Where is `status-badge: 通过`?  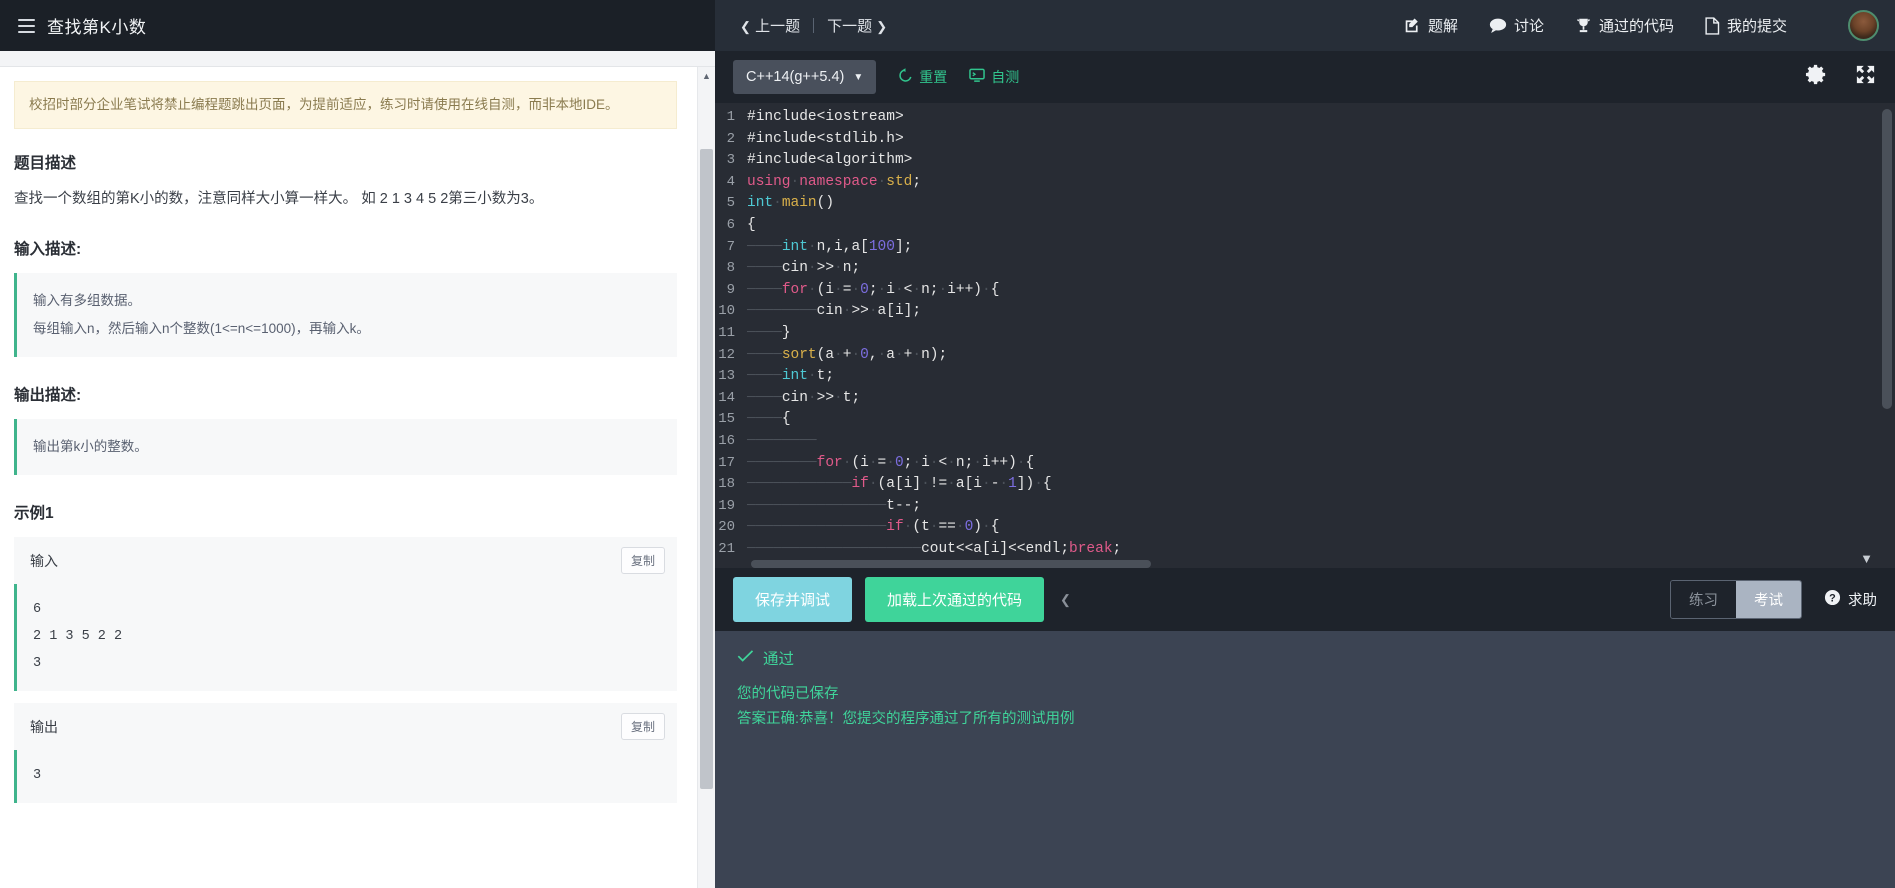
status-badge: 通过 is located at coordinates (1305, 658).